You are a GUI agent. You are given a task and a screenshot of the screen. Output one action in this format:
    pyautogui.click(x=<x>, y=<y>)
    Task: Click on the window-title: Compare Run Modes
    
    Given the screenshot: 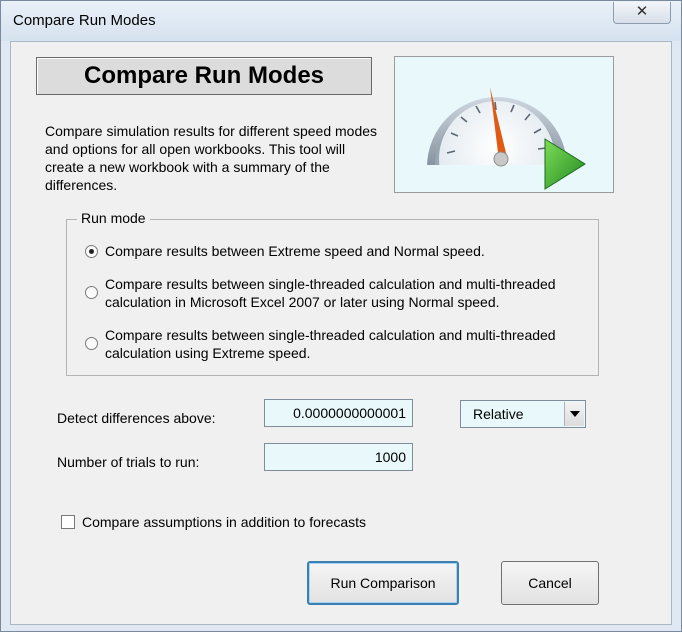 What is the action you would take?
    pyautogui.click(x=84, y=20)
    